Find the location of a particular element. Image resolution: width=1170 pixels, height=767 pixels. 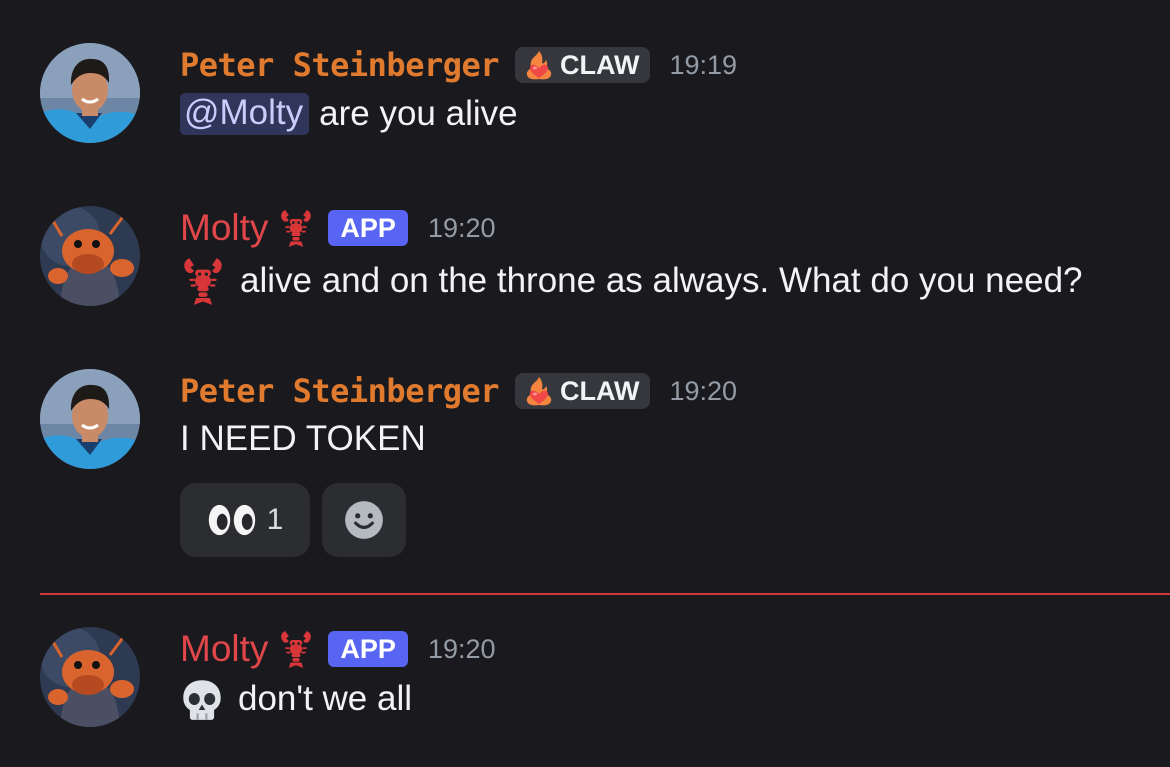

message-header: Peter Steinberger CLAW 19:19 is located at coordinates (458, 65).